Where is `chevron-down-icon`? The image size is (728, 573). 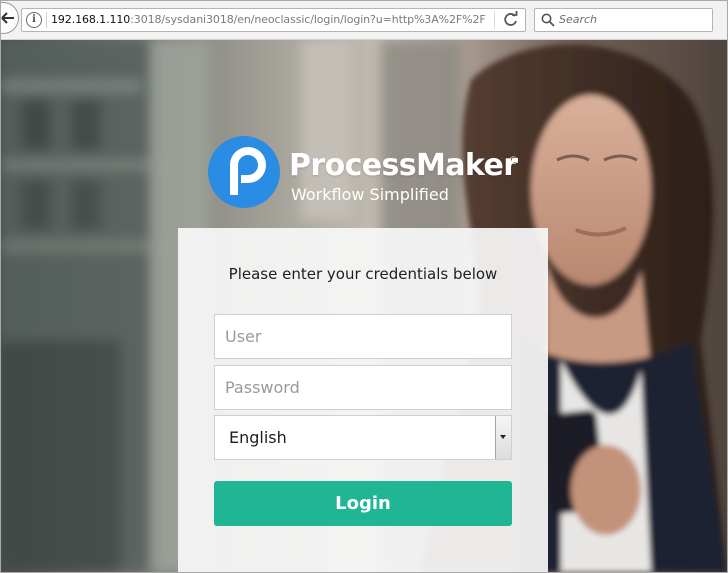
chevron-down-icon is located at coordinates (503, 437).